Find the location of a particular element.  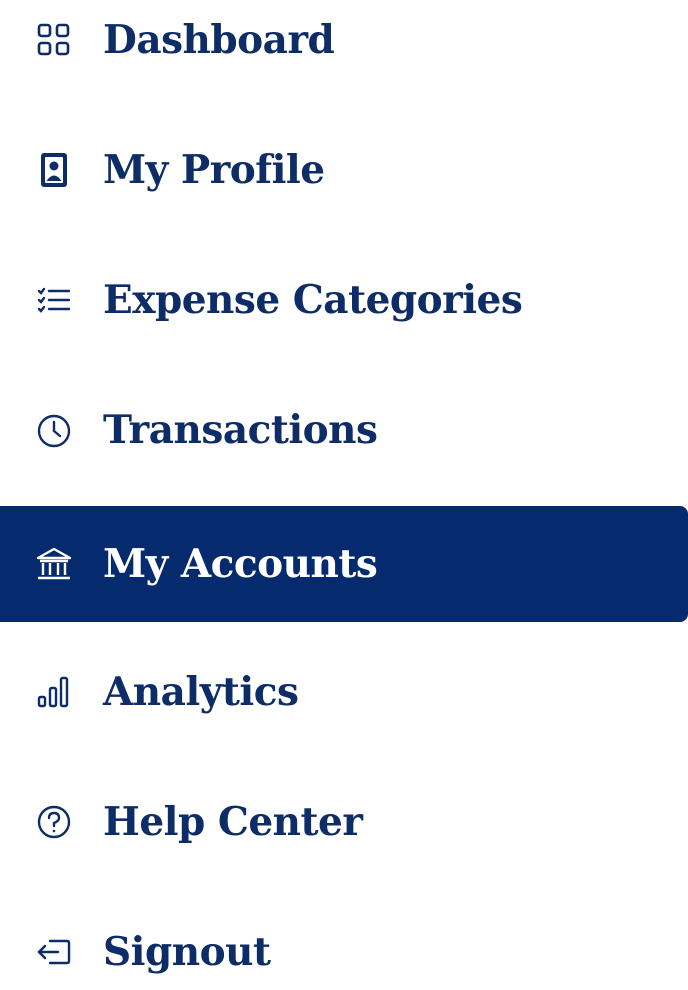

list-icon is located at coordinates (54, 300).